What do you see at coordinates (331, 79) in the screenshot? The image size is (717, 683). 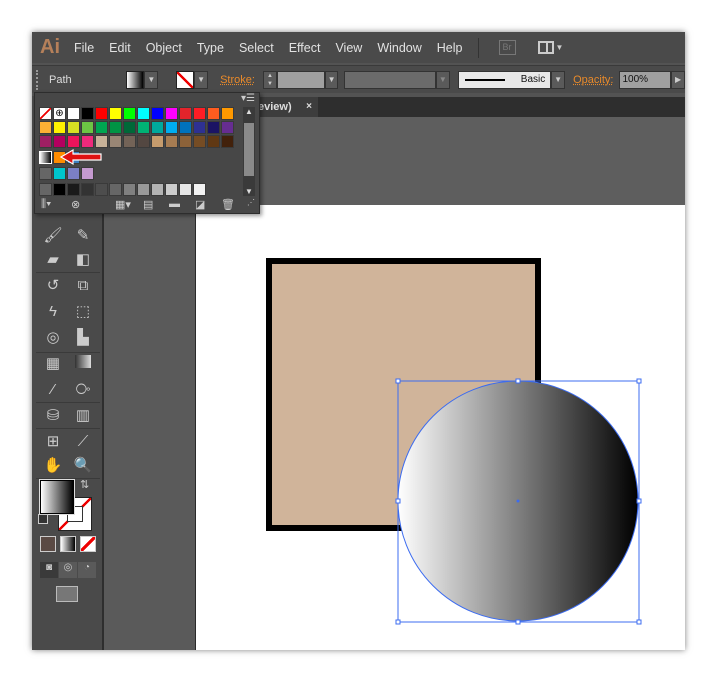 I see `stroke-weight-dropdown: ▼` at bounding box center [331, 79].